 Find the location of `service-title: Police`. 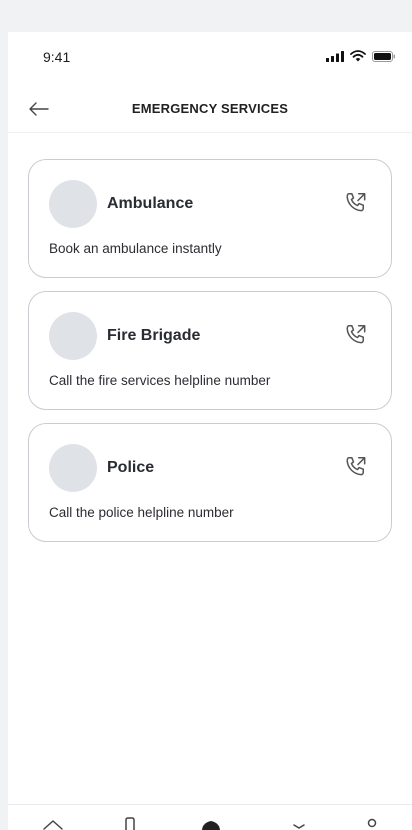

service-title: Police is located at coordinates (131, 467).